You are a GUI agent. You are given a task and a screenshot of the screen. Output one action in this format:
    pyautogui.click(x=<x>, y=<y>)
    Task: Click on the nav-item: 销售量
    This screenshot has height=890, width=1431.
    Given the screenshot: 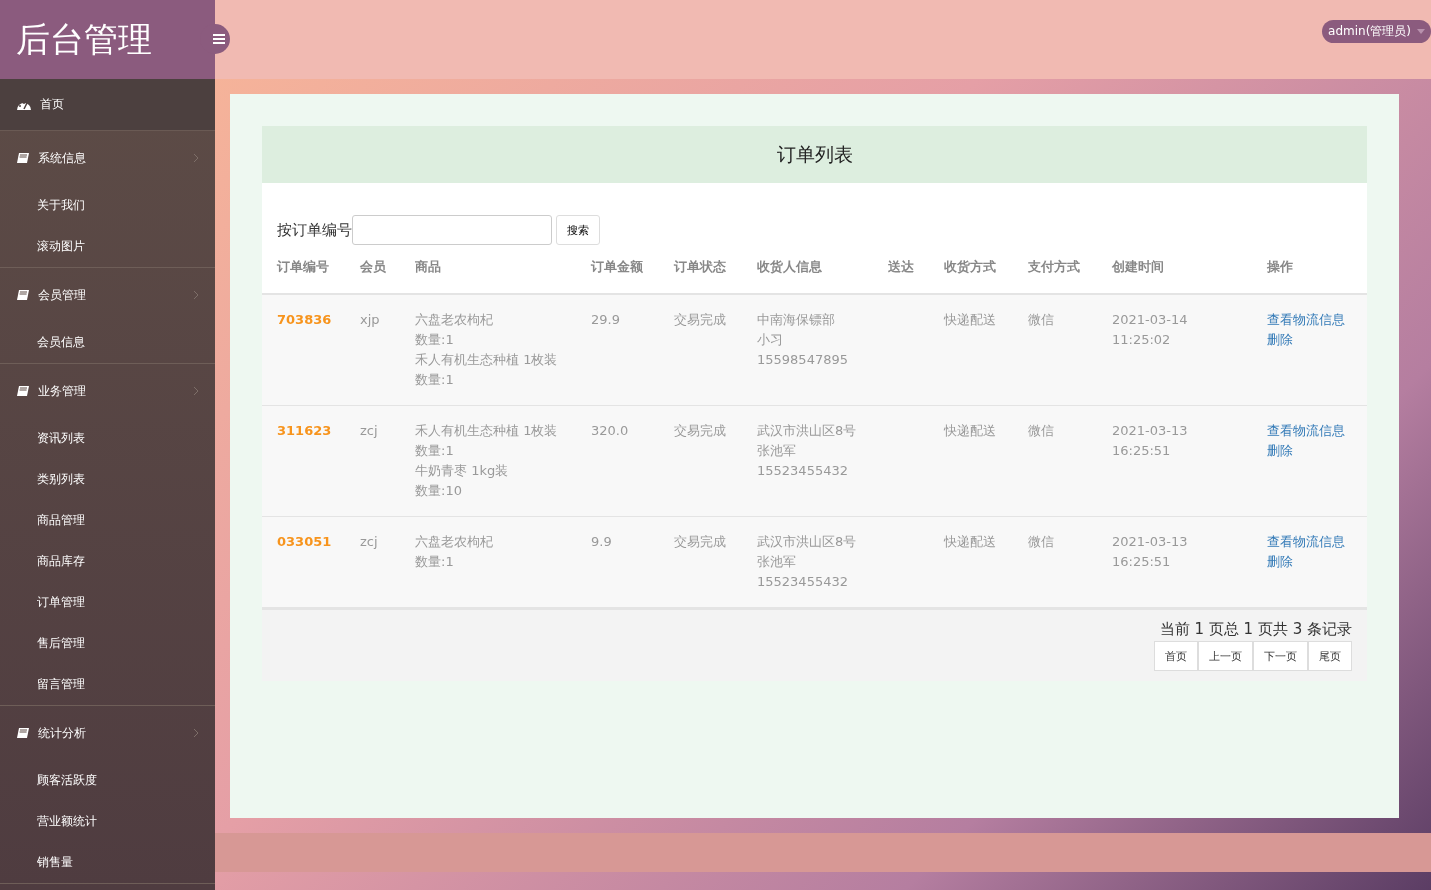 What is the action you would take?
    pyautogui.click(x=107, y=862)
    